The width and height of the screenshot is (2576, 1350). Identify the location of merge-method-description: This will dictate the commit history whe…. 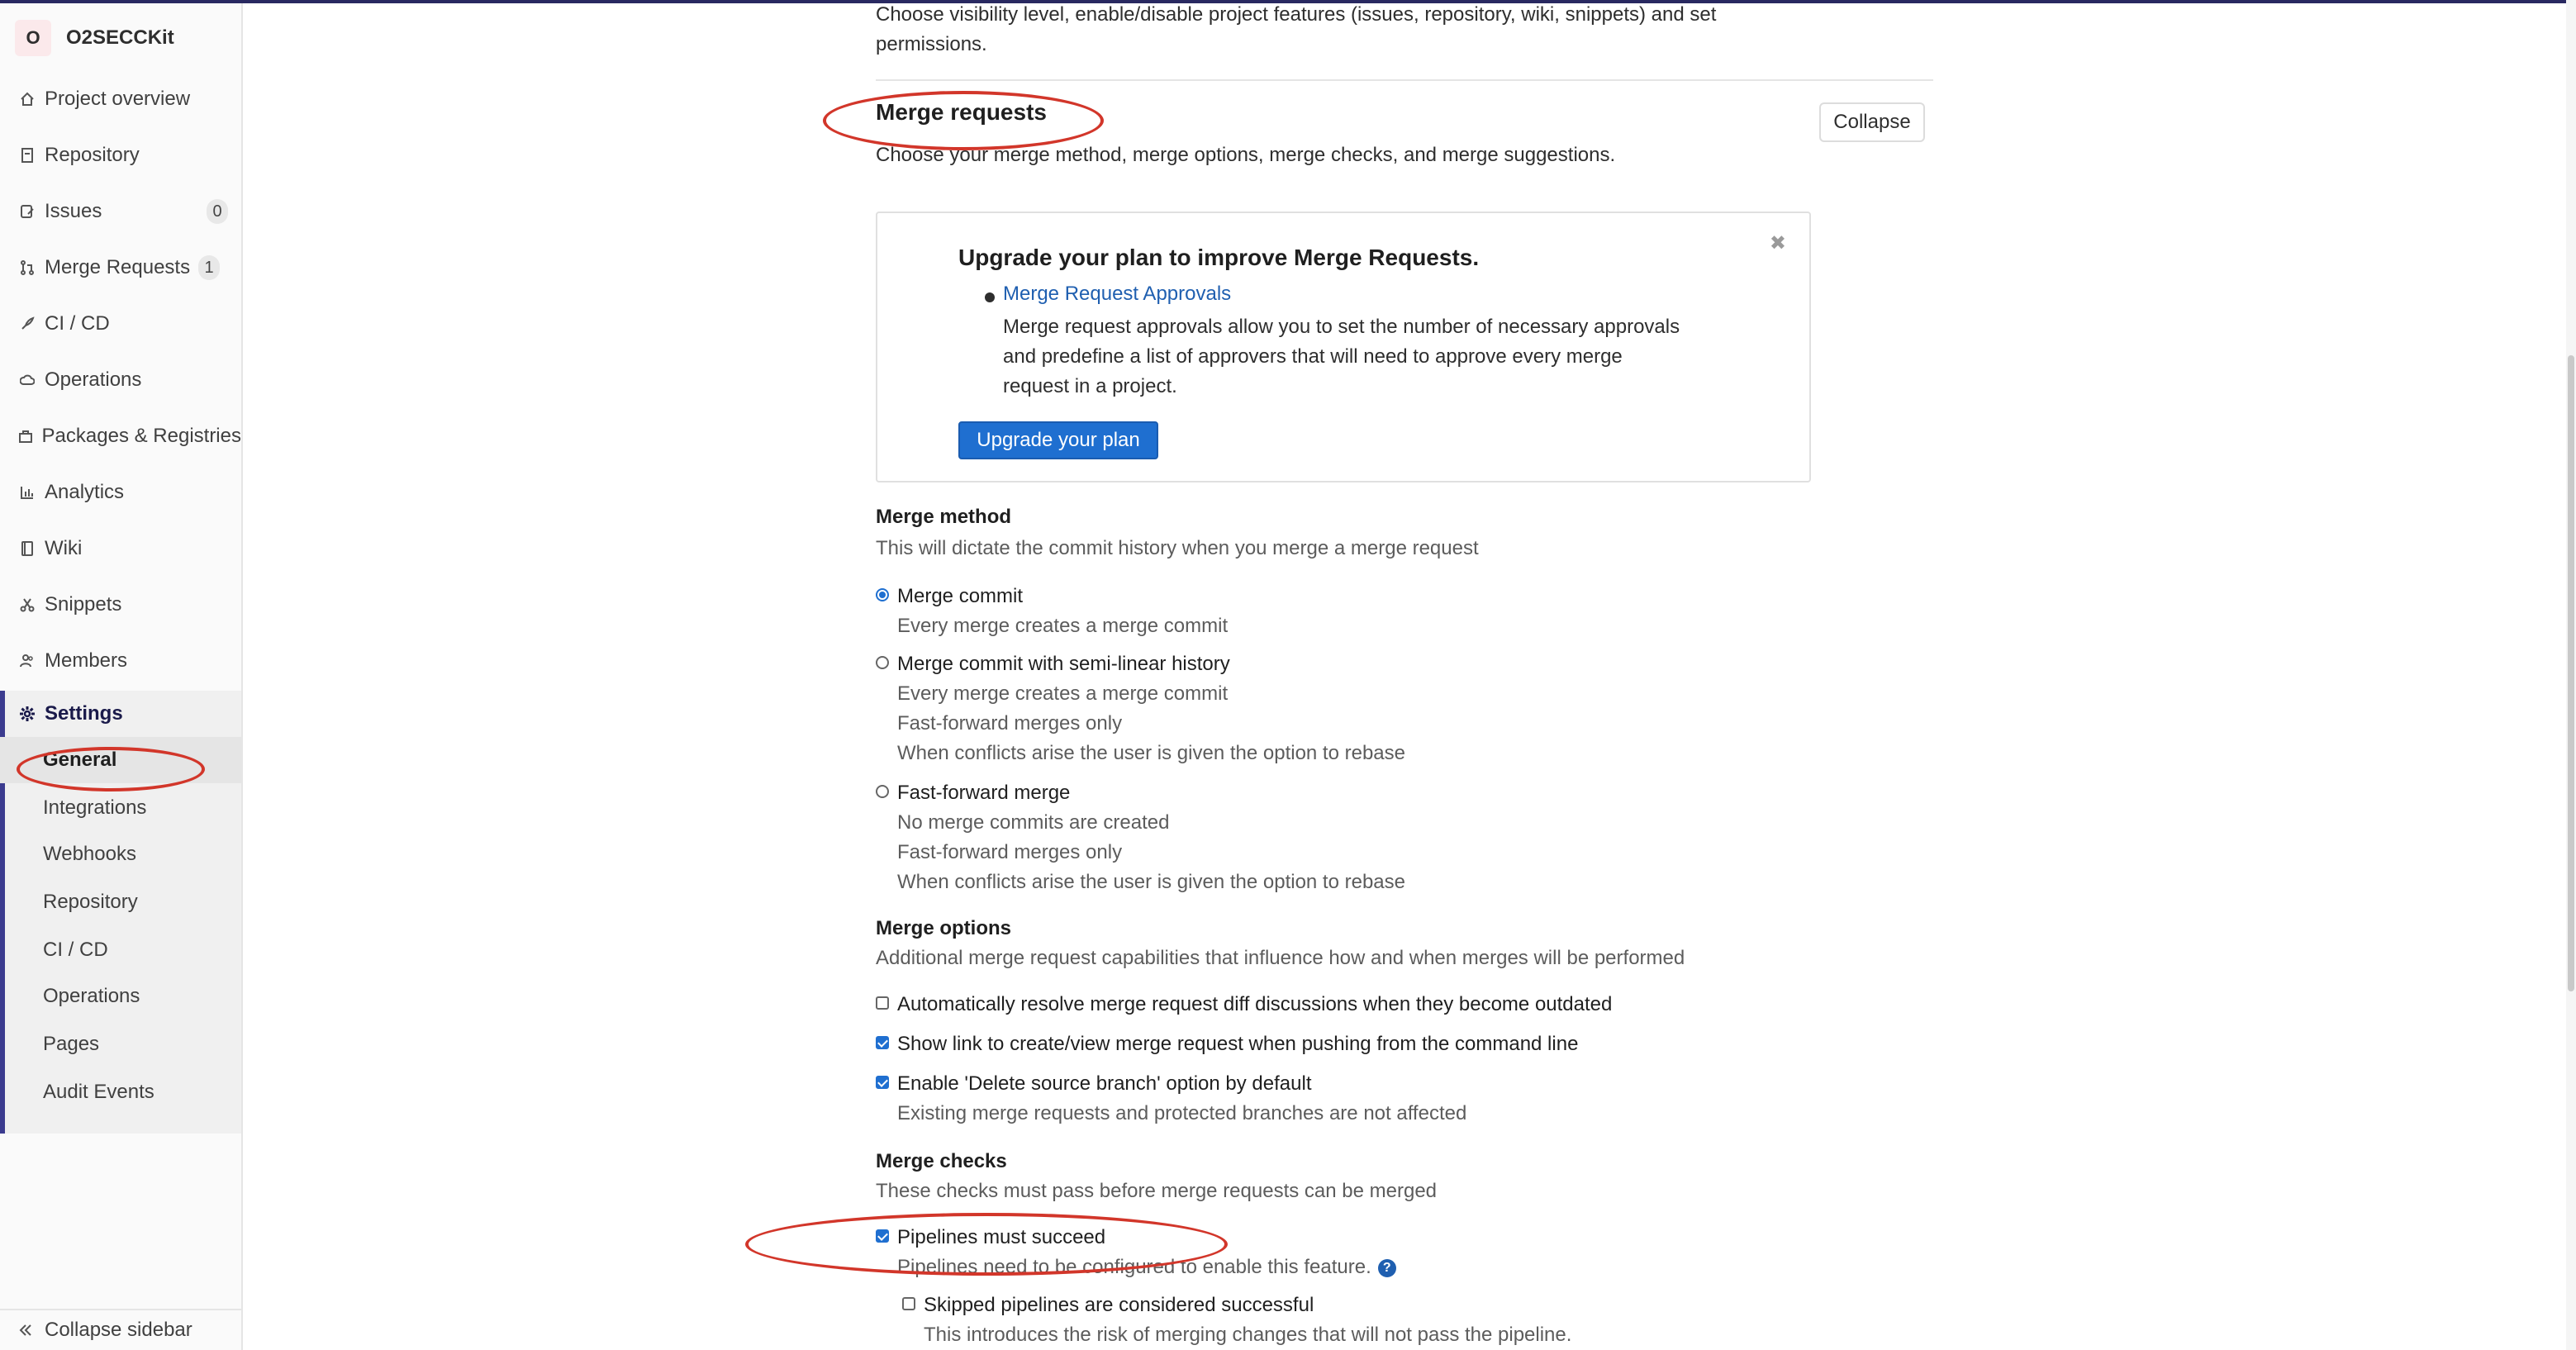
(1177, 548).